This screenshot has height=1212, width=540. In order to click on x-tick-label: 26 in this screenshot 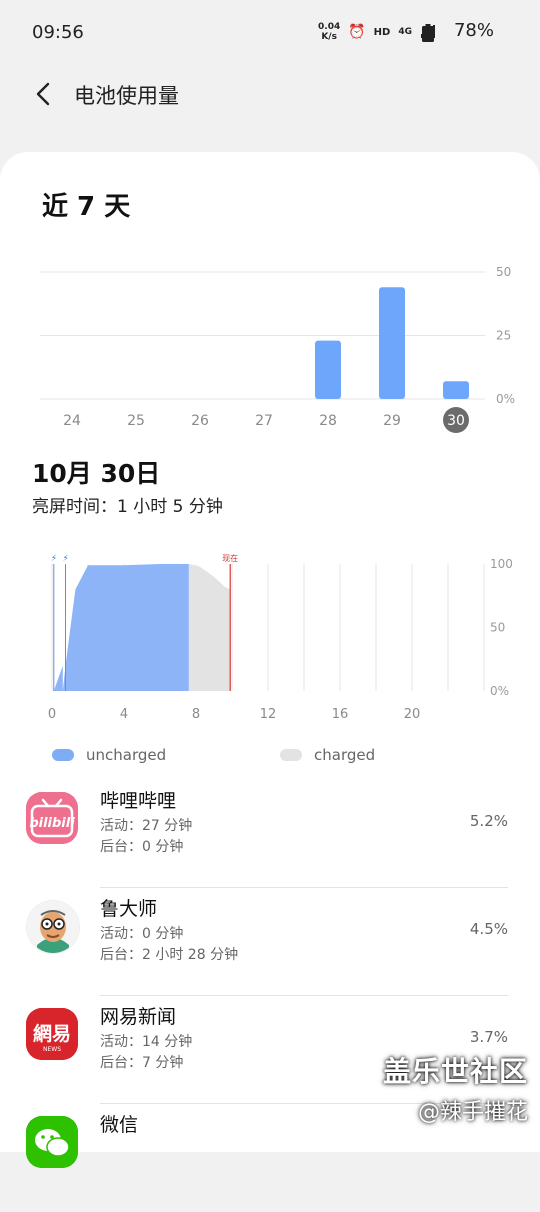, I will do `click(200, 421)`.